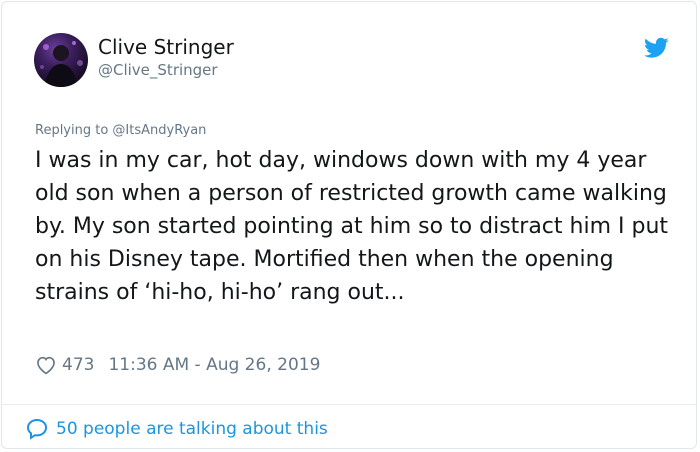 Image resolution: width=700 pixels, height=452 pixels. What do you see at coordinates (61, 60) in the screenshot?
I see `avatar` at bounding box center [61, 60].